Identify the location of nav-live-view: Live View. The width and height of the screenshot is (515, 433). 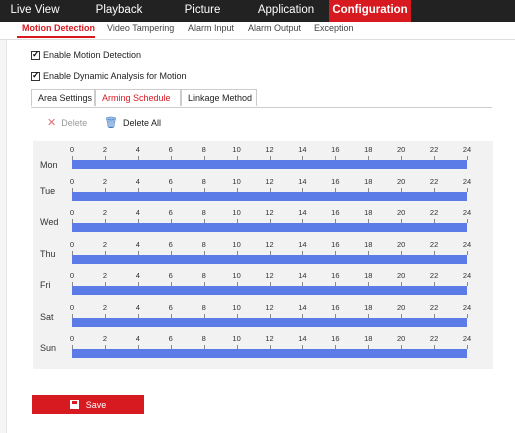
(35, 11).